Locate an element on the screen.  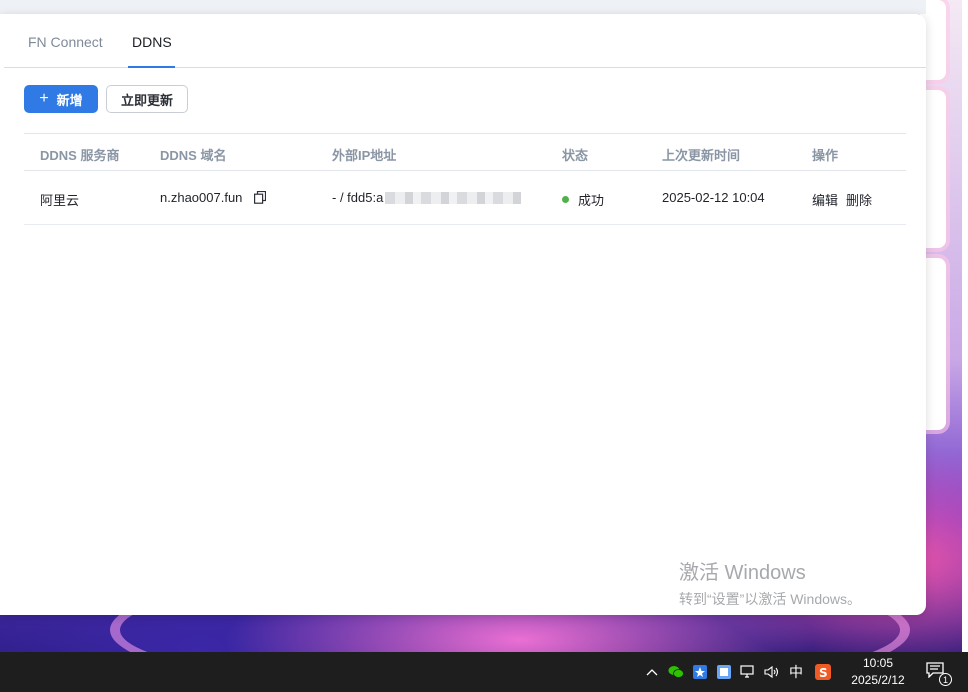
active-tab-indicator is located at coordinates (151, 67).